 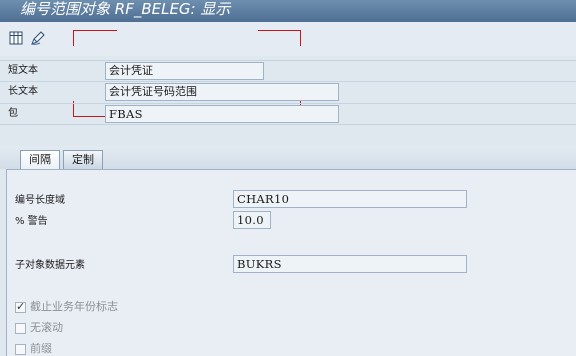 What do you see at coordinates (252, 220) in the screenshot?
I see `warning-percent-field: 10.0` at bounding box center [252, 220].